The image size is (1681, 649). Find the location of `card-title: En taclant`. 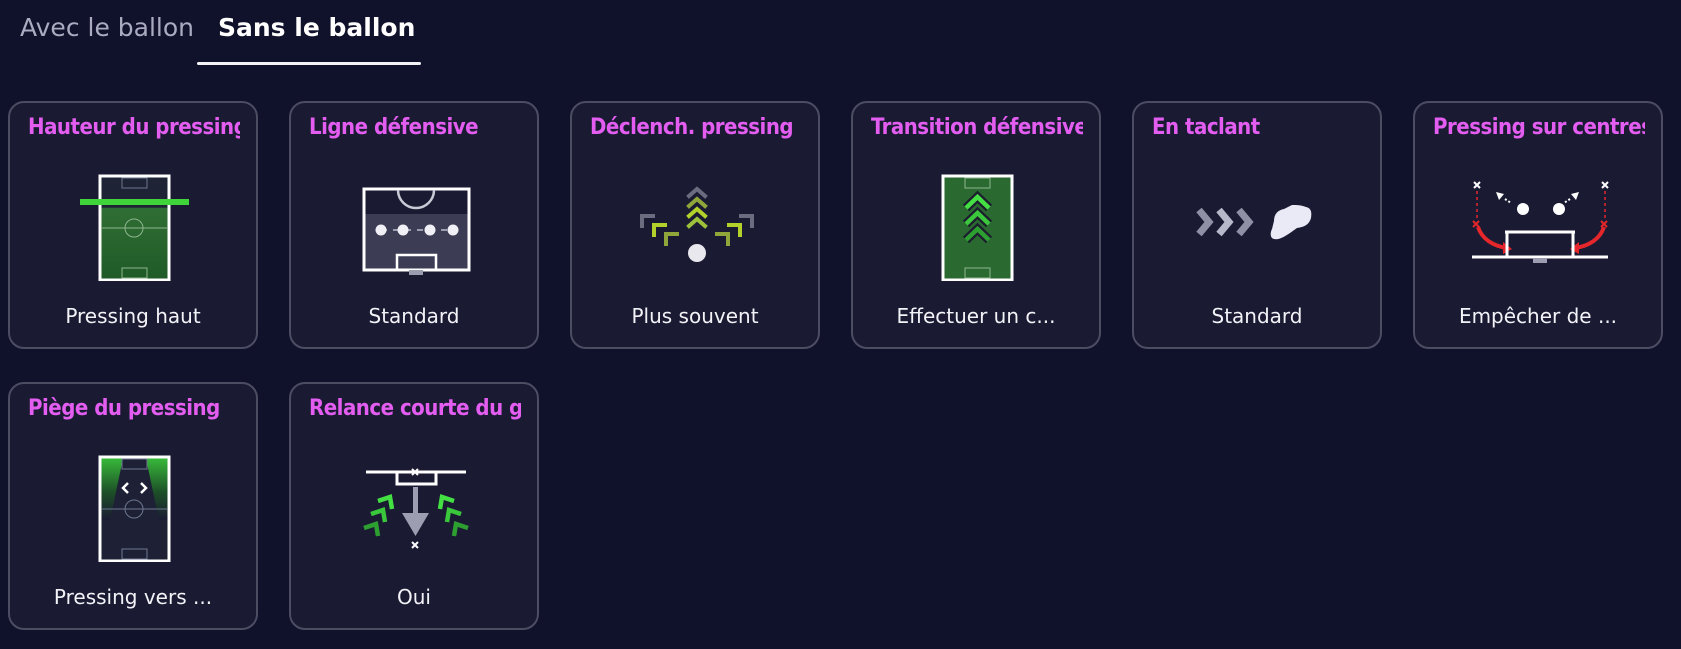

card-title: En taclant is located at coordinates (1206, 127).